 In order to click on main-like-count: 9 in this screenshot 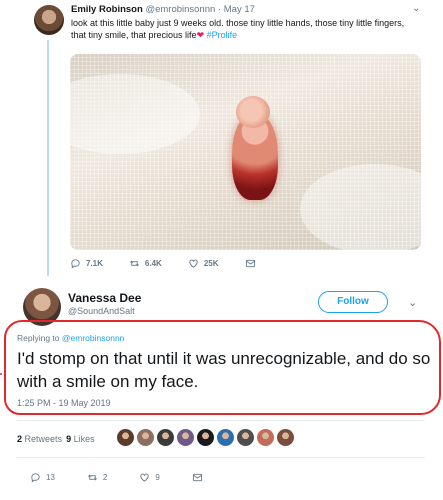, I will do `click(157, 477)`.